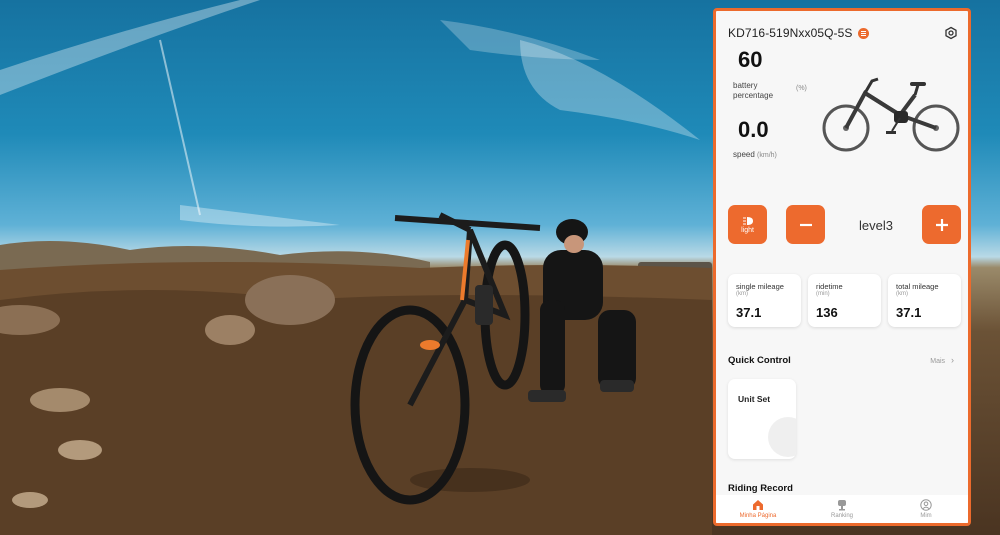 The width and height of the screenshot is (1000, 535). I want to click on tab-label: Mim, so click(926, 516).